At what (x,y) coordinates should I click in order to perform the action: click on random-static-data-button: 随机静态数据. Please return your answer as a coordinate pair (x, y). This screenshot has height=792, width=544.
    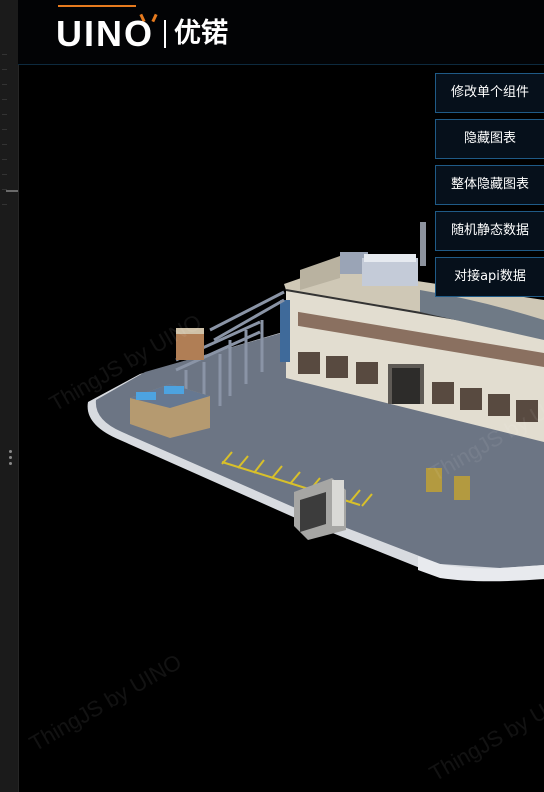
    Looking at the image, I should click on (489, 231).